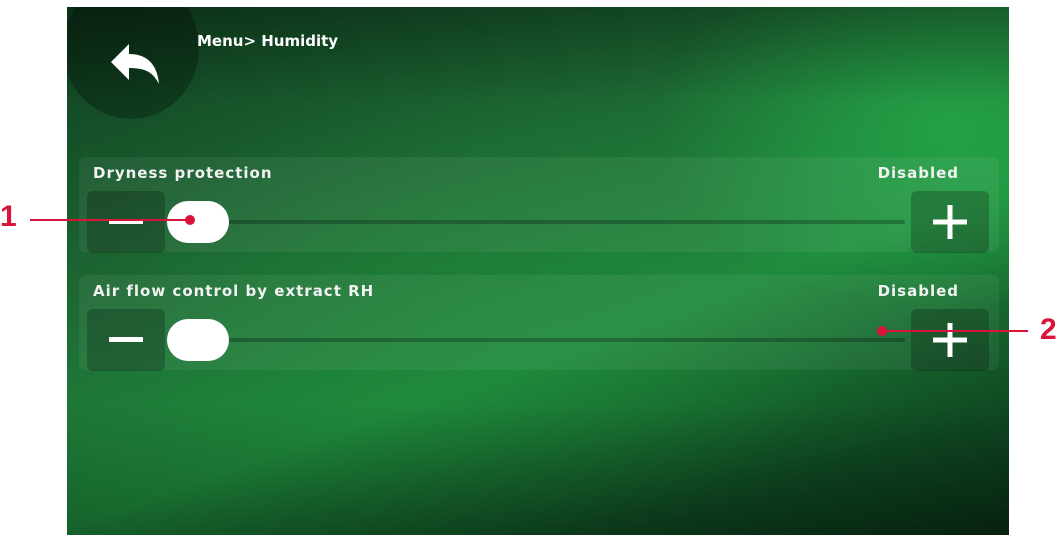  Describe the element at coordinates (234, 291) in the screenshot. I see `setting-label: Air flow control by extract RH` at that location.